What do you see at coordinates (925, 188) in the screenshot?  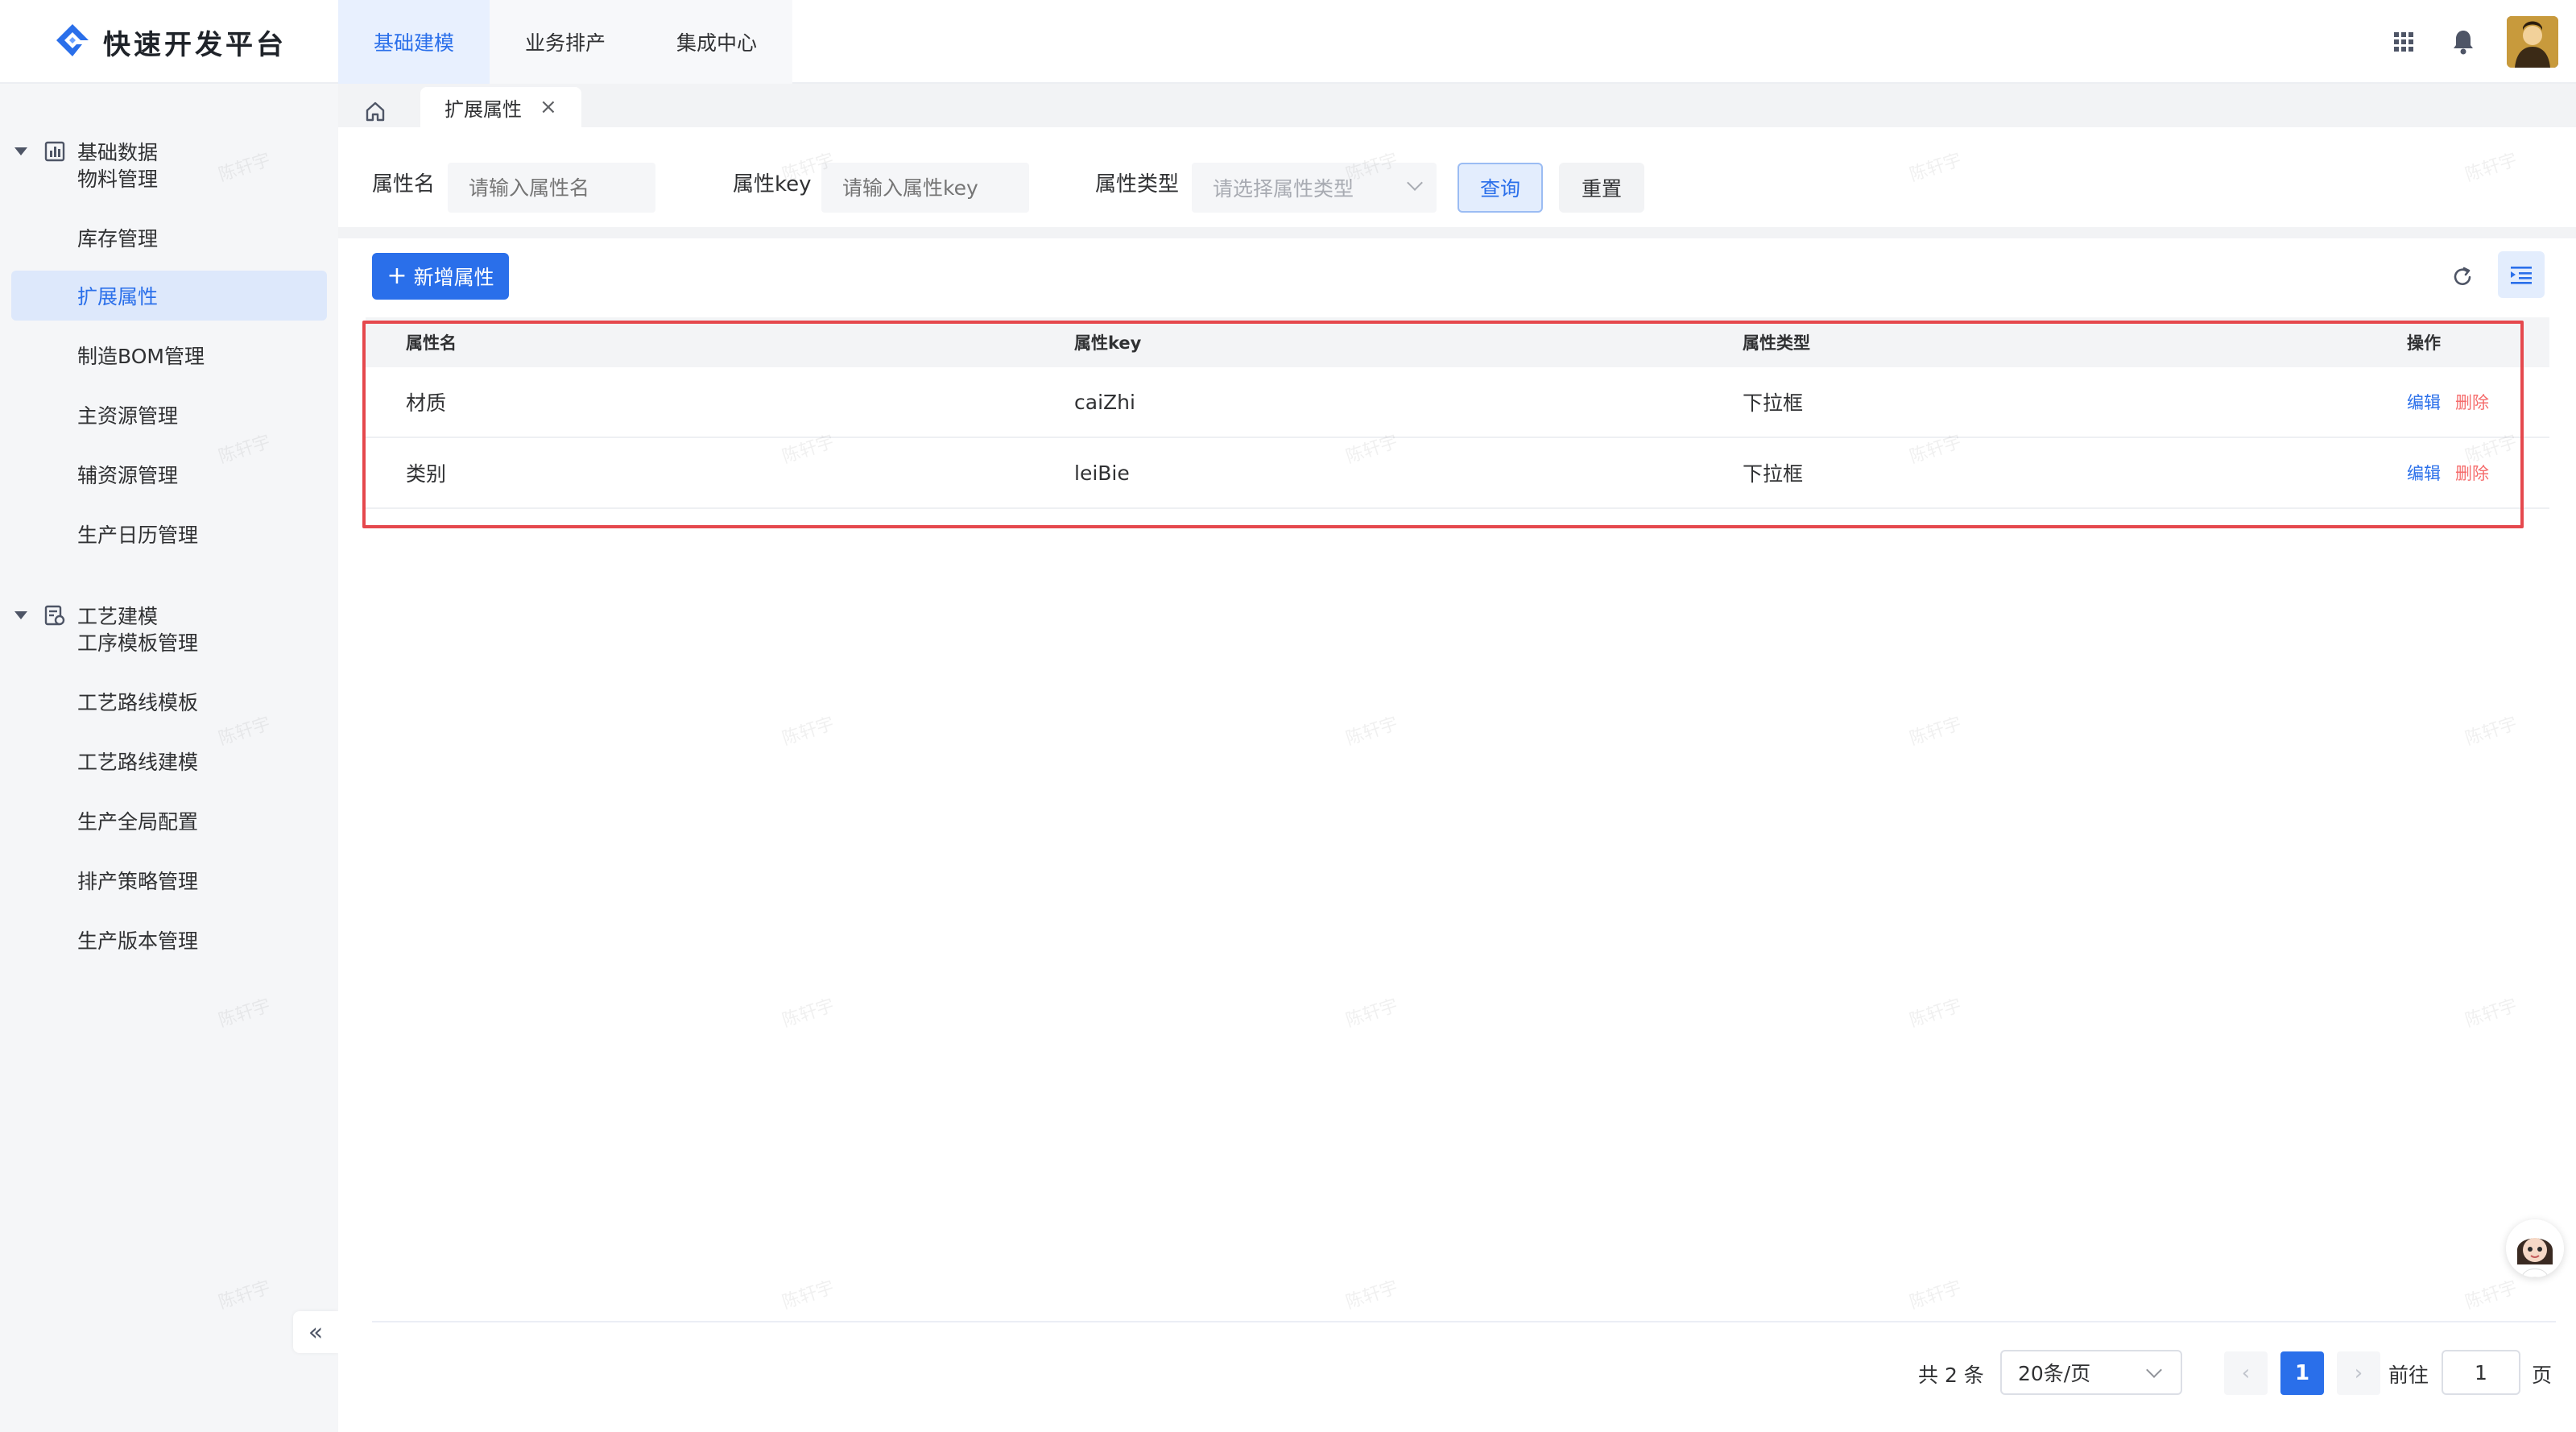 I see `attr-key-input` at bounding box center [925, 188].